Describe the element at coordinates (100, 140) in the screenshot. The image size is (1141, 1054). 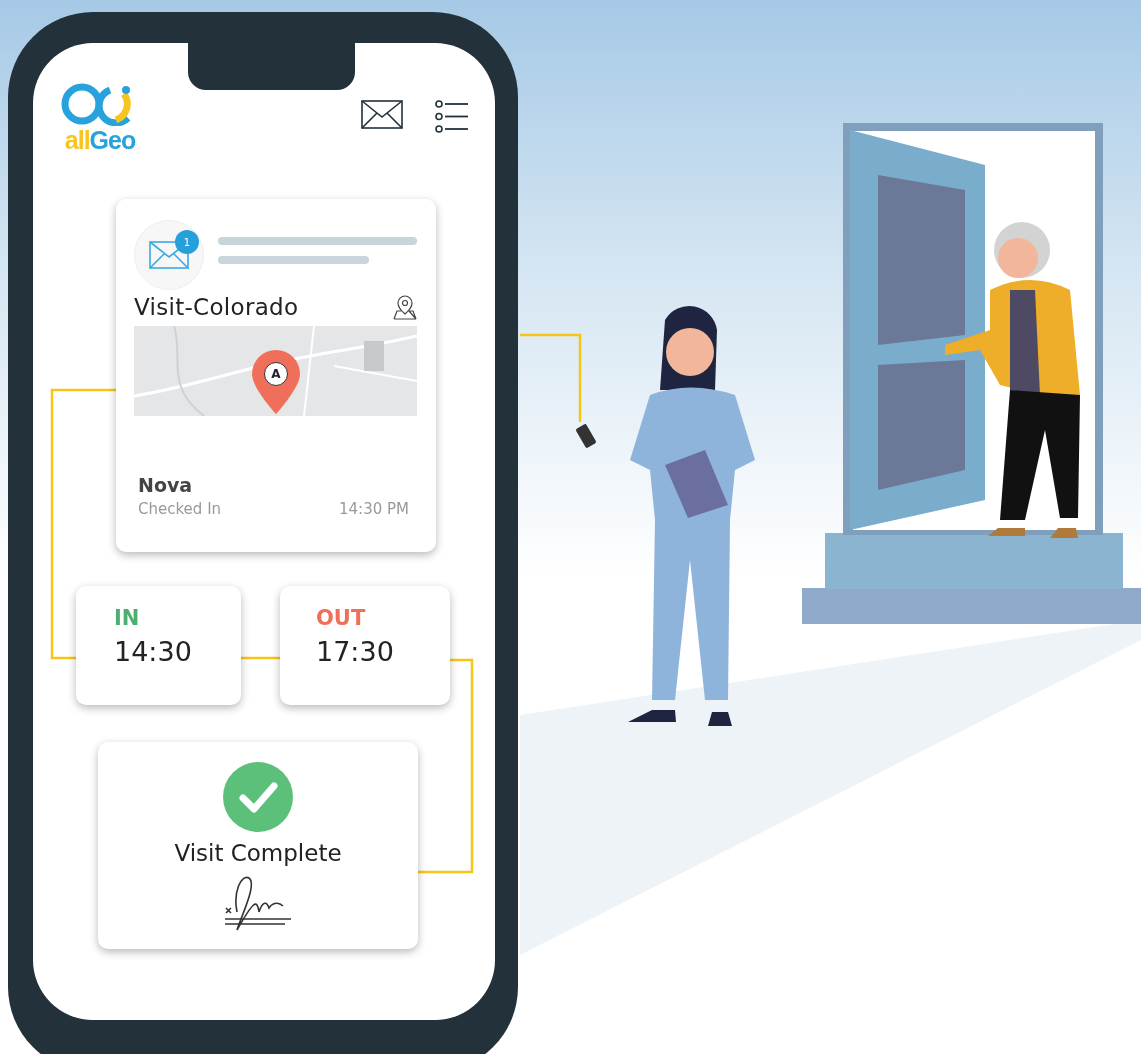
I see `logo-text: allGeo` at that location.